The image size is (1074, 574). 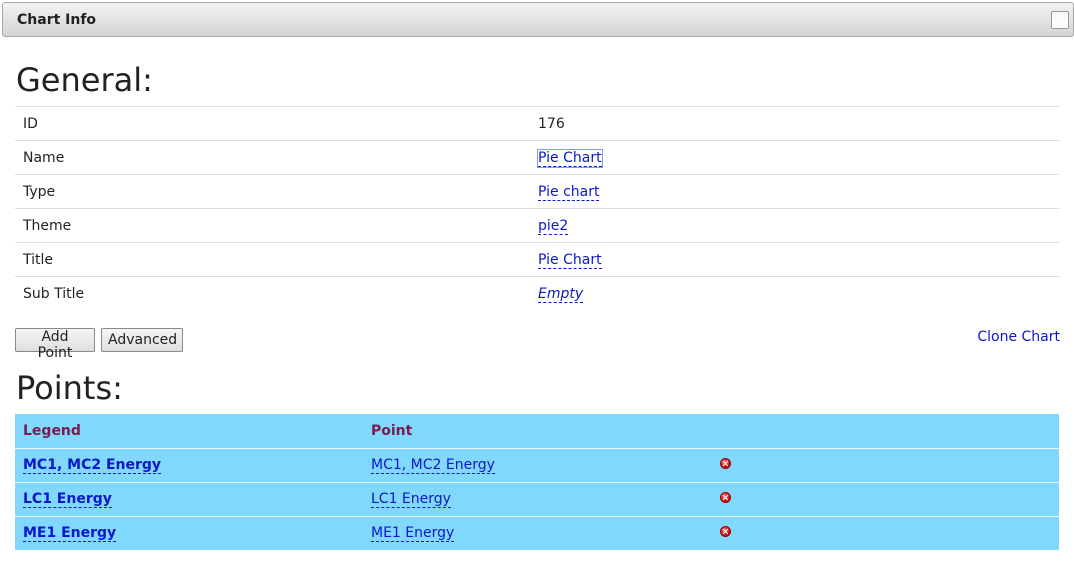 What do you see at coordinates (92, 465) in the screenshot?
I see `legend-editable-link: MC1, MC2 Energy` at bounding box center [92, 465].